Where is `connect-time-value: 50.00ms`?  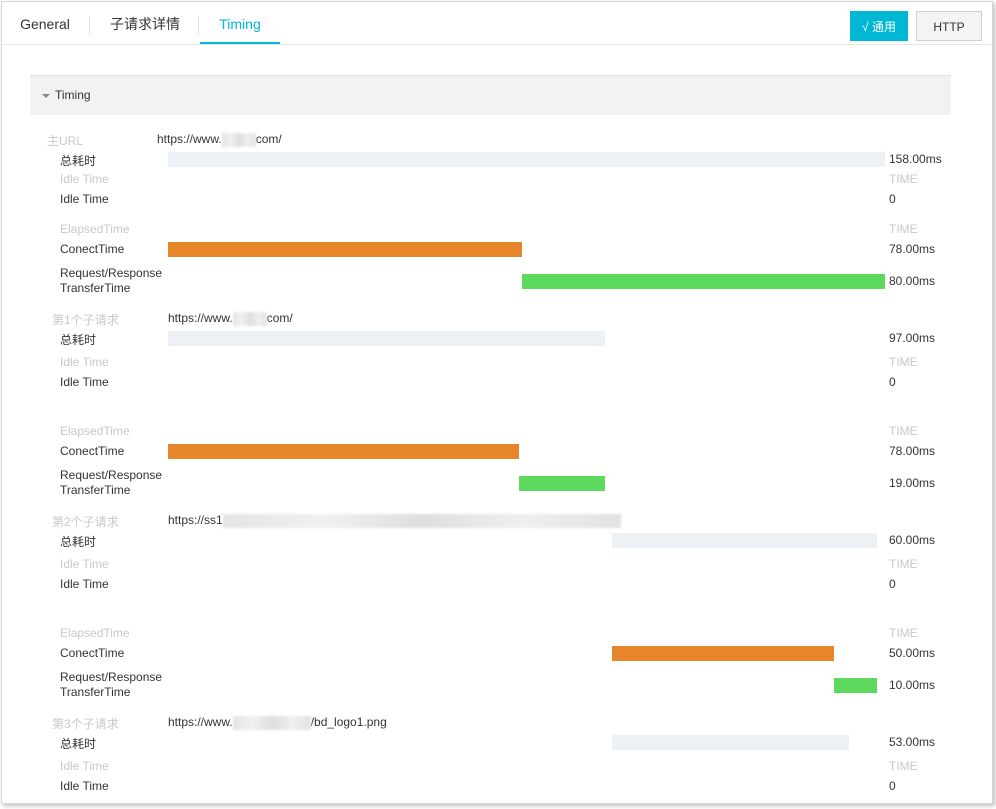
connect-time-value: 50.00ms is located at coordinates (912, 653).